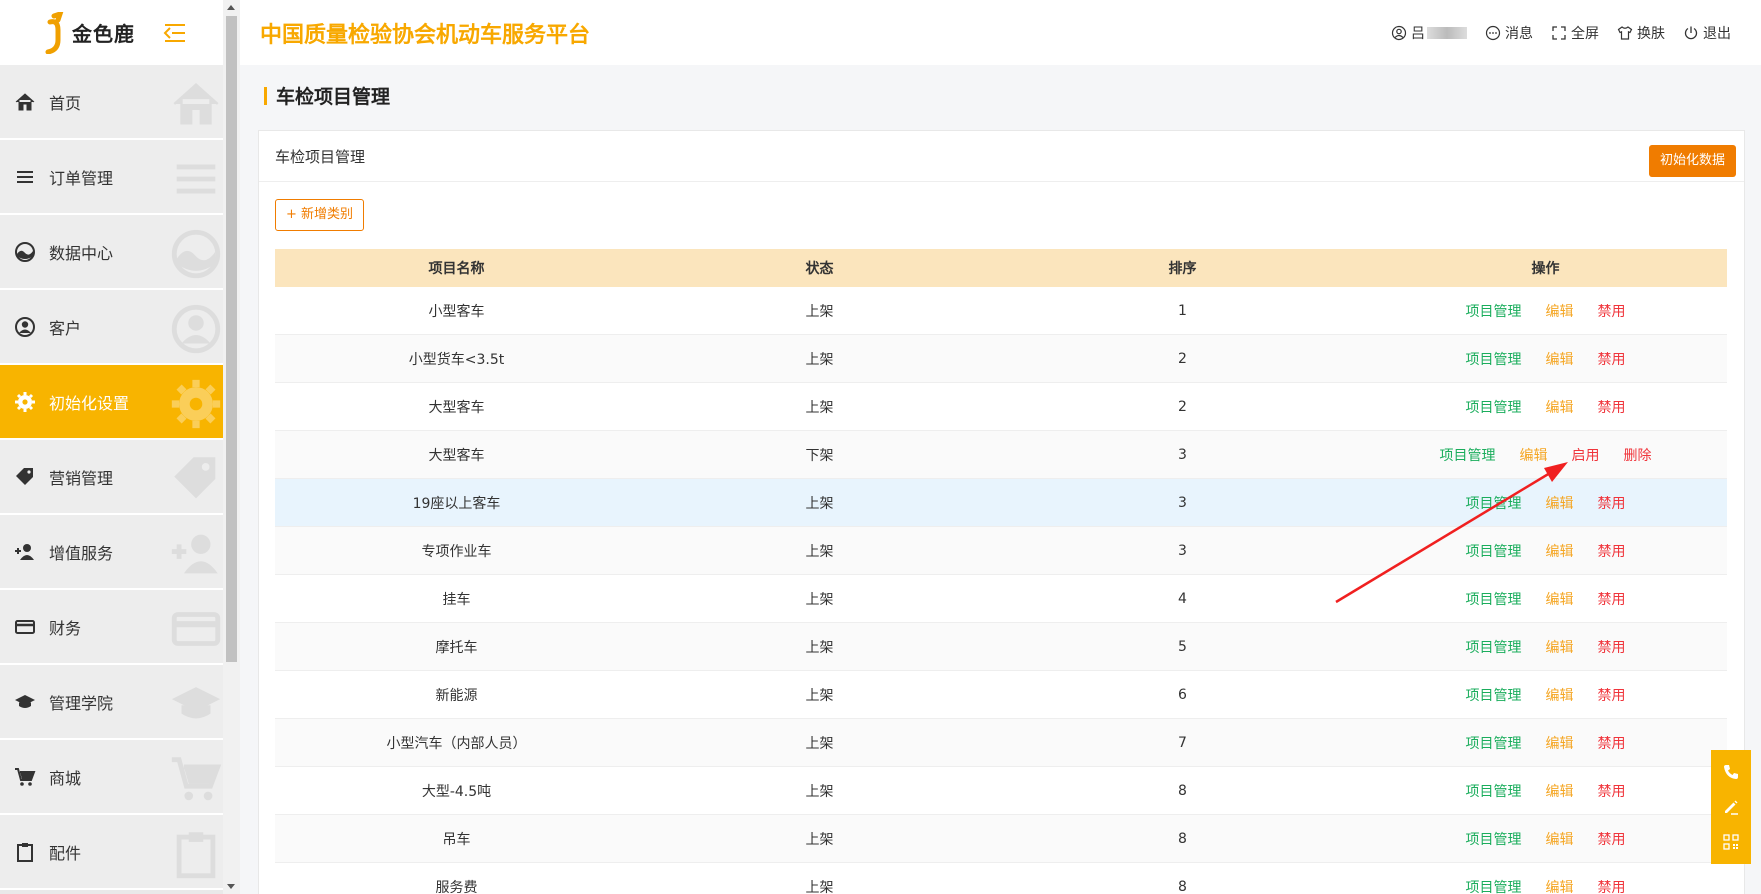 This screenshot has height=894, width=1761. I want to click on cell-name: 摩托车, so click(456, 647).